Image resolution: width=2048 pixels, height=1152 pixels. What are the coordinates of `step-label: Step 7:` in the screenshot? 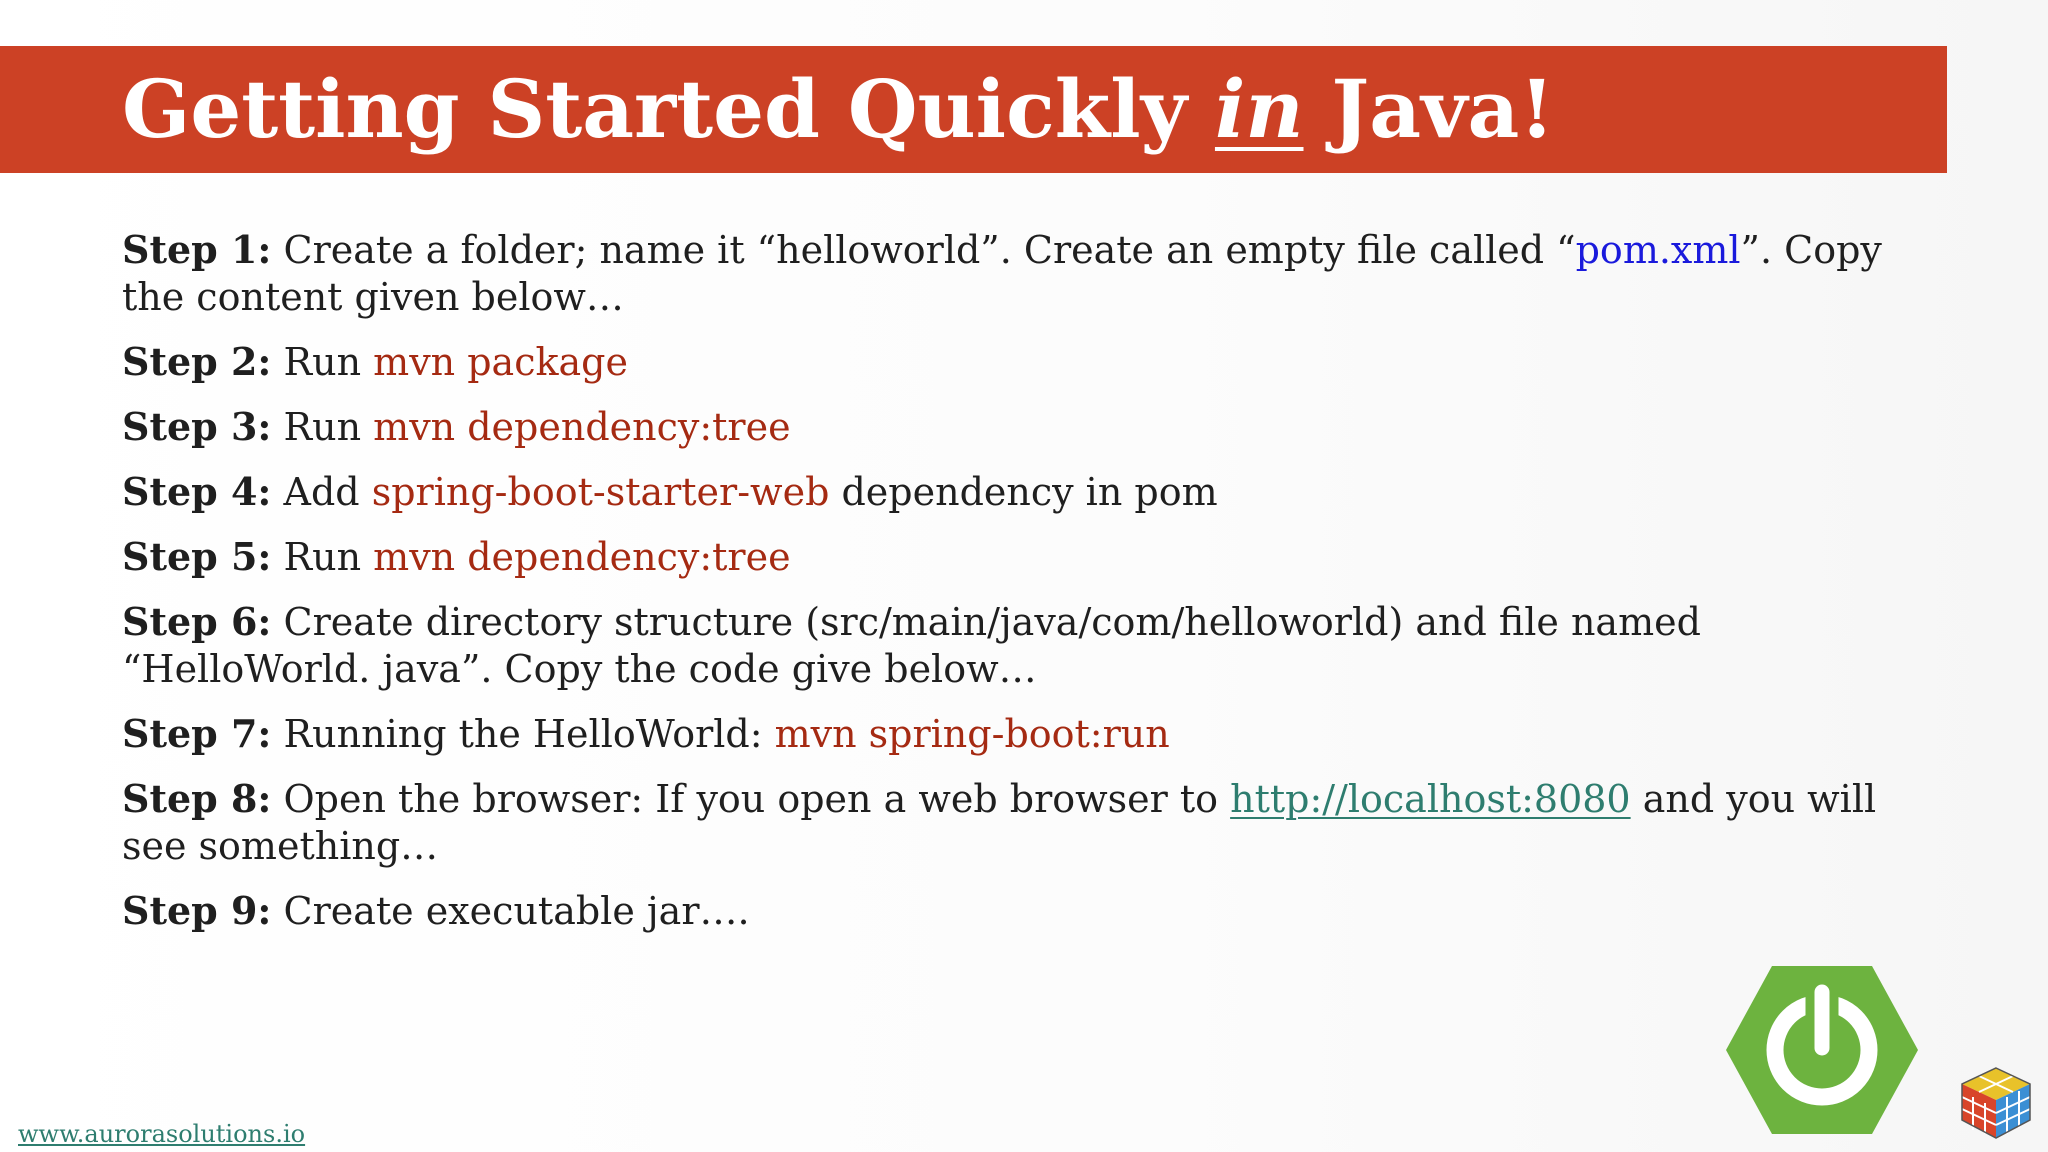 It's located at (197, 733).